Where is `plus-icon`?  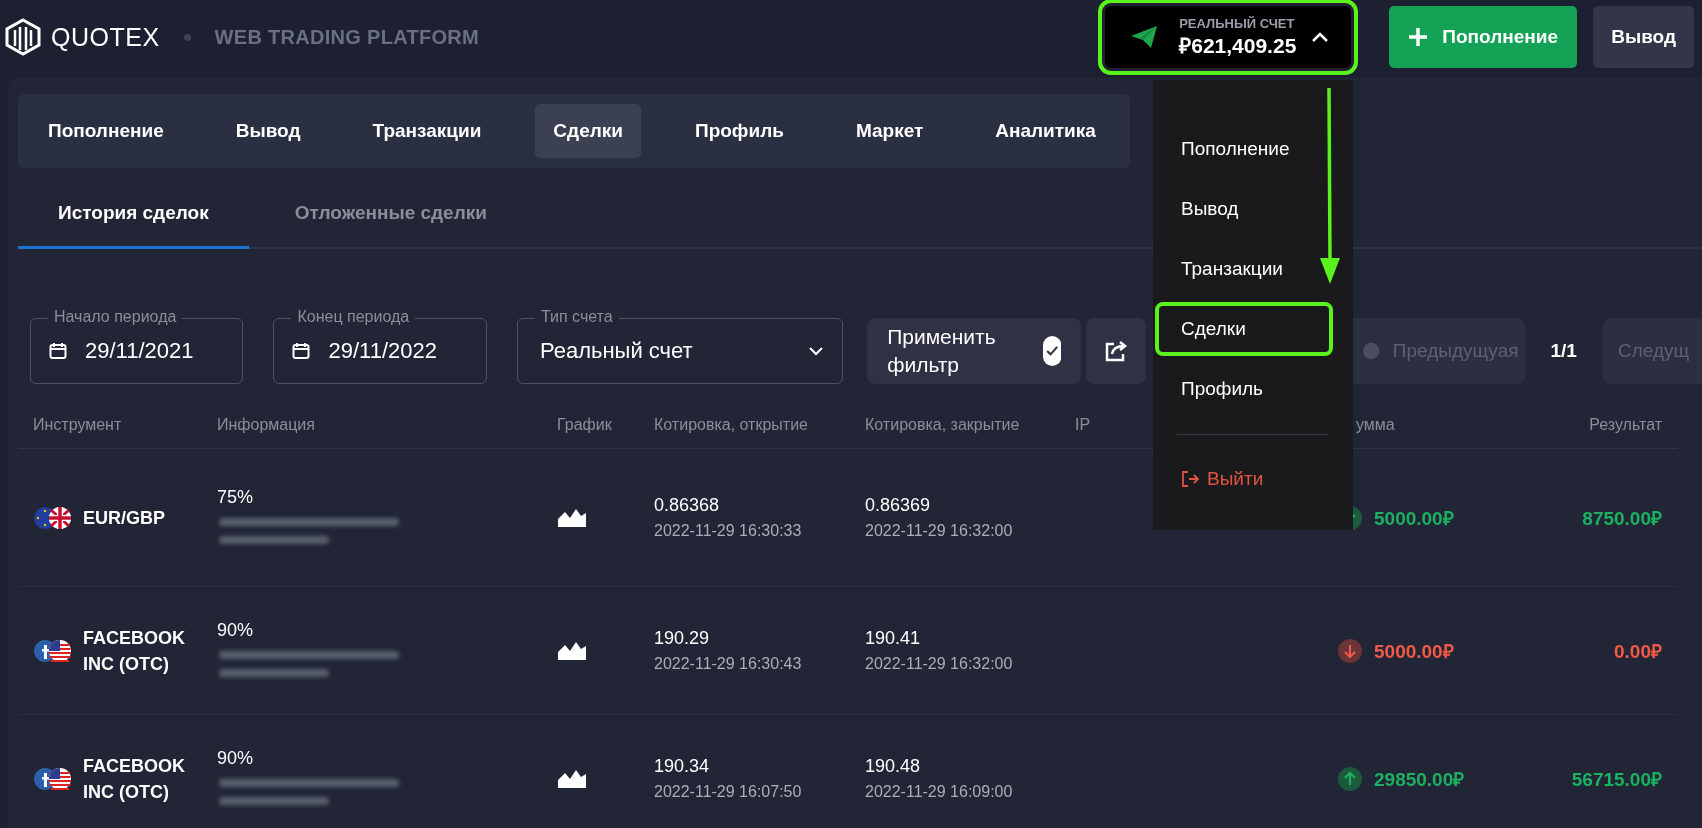
plus-icon is located at coordinates (1418, 37).